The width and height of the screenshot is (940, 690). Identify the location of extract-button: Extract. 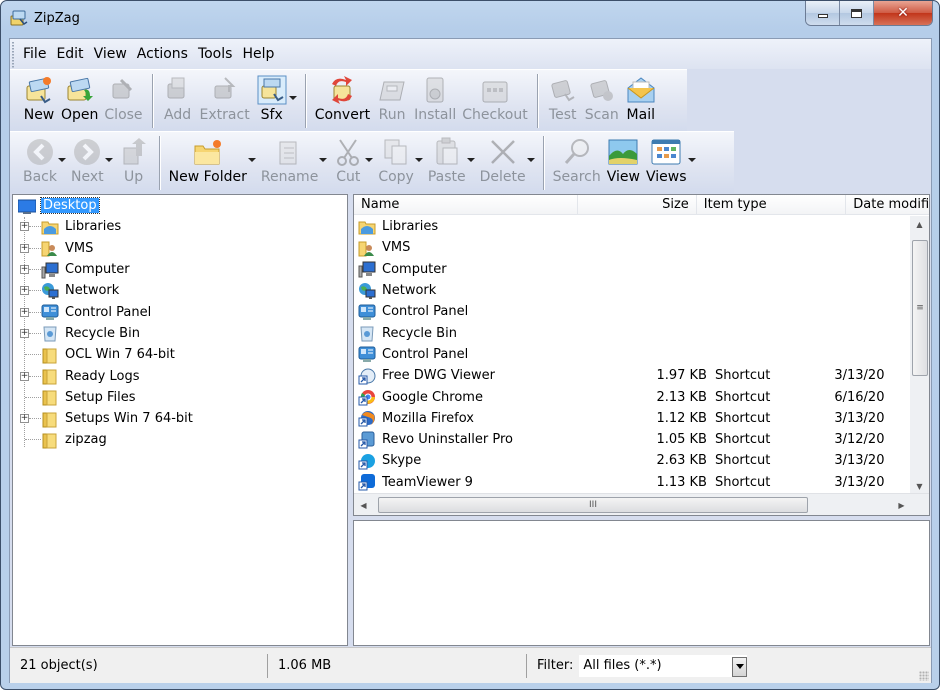
(225, 98).